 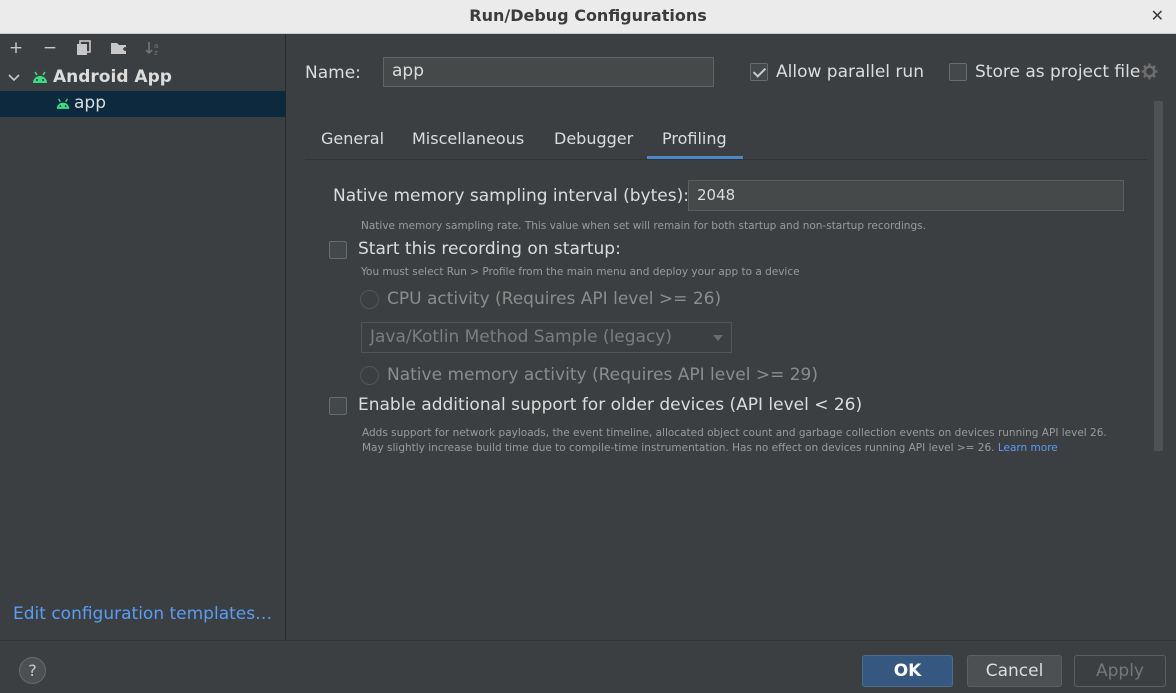 What do you see at coordinates (906, 195) in the screenshot?
I see `sampling-interval-input: 2048` at bounding box center [906, 195].